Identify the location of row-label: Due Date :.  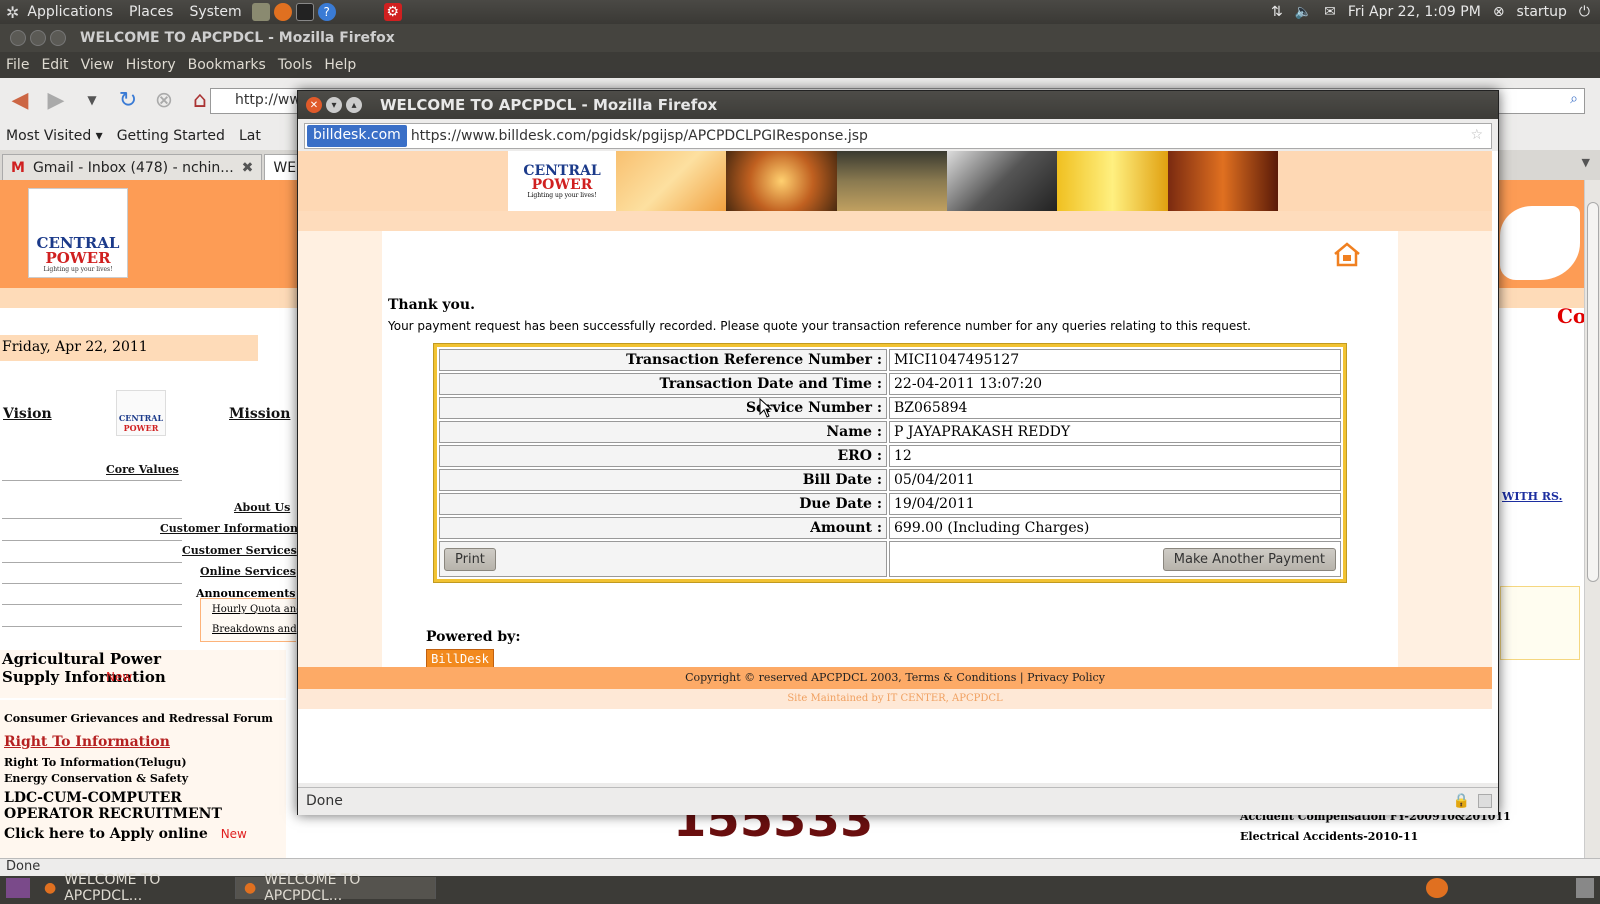
(663, 504).